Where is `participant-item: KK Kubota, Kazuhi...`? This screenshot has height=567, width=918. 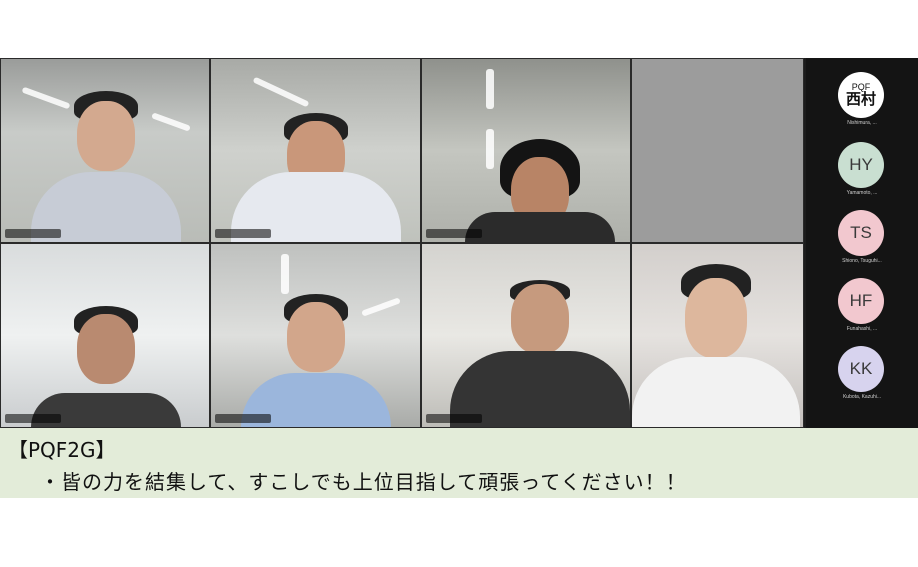
participant-item: KK Kubota, Kazuhi... is located at coordinates (862, 373).